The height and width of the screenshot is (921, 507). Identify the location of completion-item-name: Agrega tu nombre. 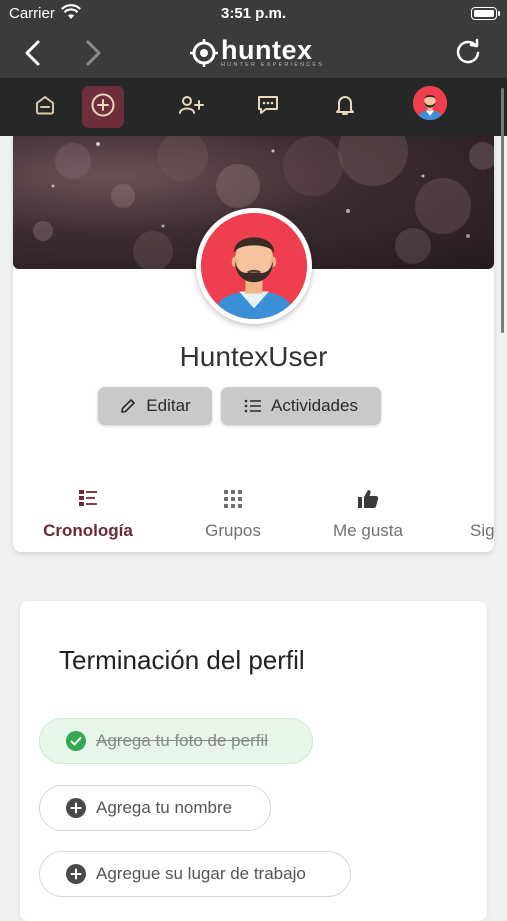
(155, 808).